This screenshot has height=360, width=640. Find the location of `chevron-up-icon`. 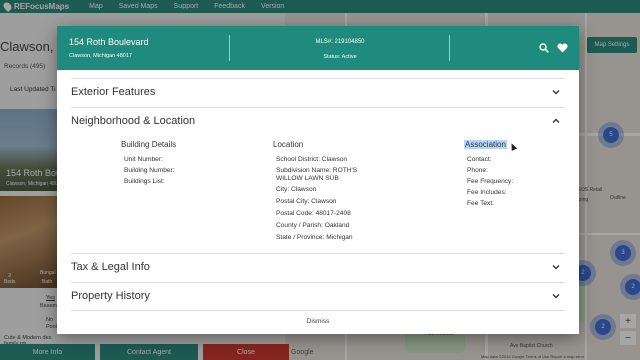

chevron-up-icon is located at coordinates (556, 120).